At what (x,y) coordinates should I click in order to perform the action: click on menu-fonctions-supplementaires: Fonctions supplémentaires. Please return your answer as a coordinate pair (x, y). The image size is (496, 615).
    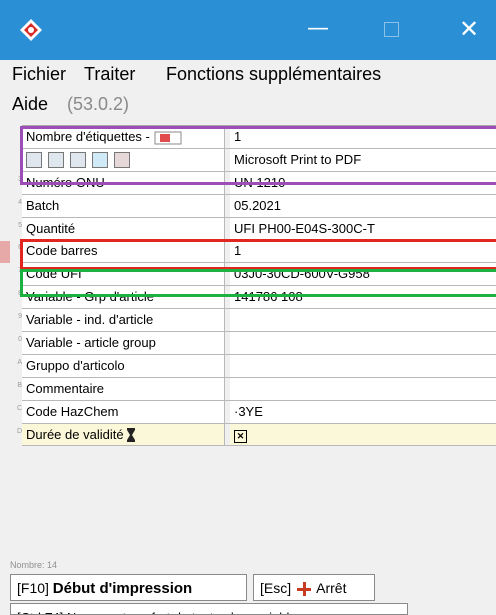
    Looking at the image, I should click on (273, 74).